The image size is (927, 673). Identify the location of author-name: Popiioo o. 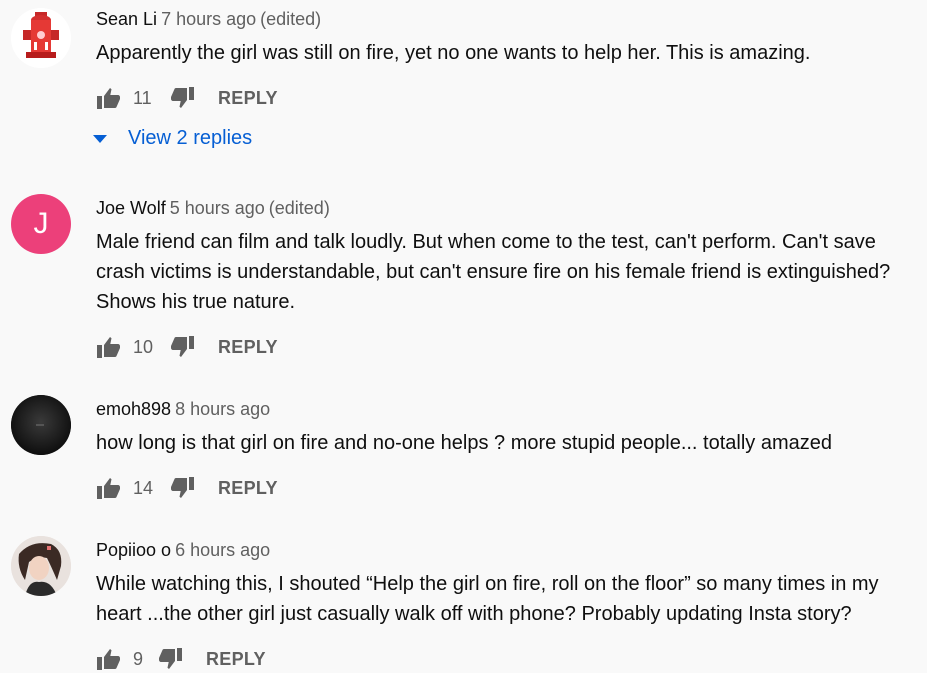
(133, 550).